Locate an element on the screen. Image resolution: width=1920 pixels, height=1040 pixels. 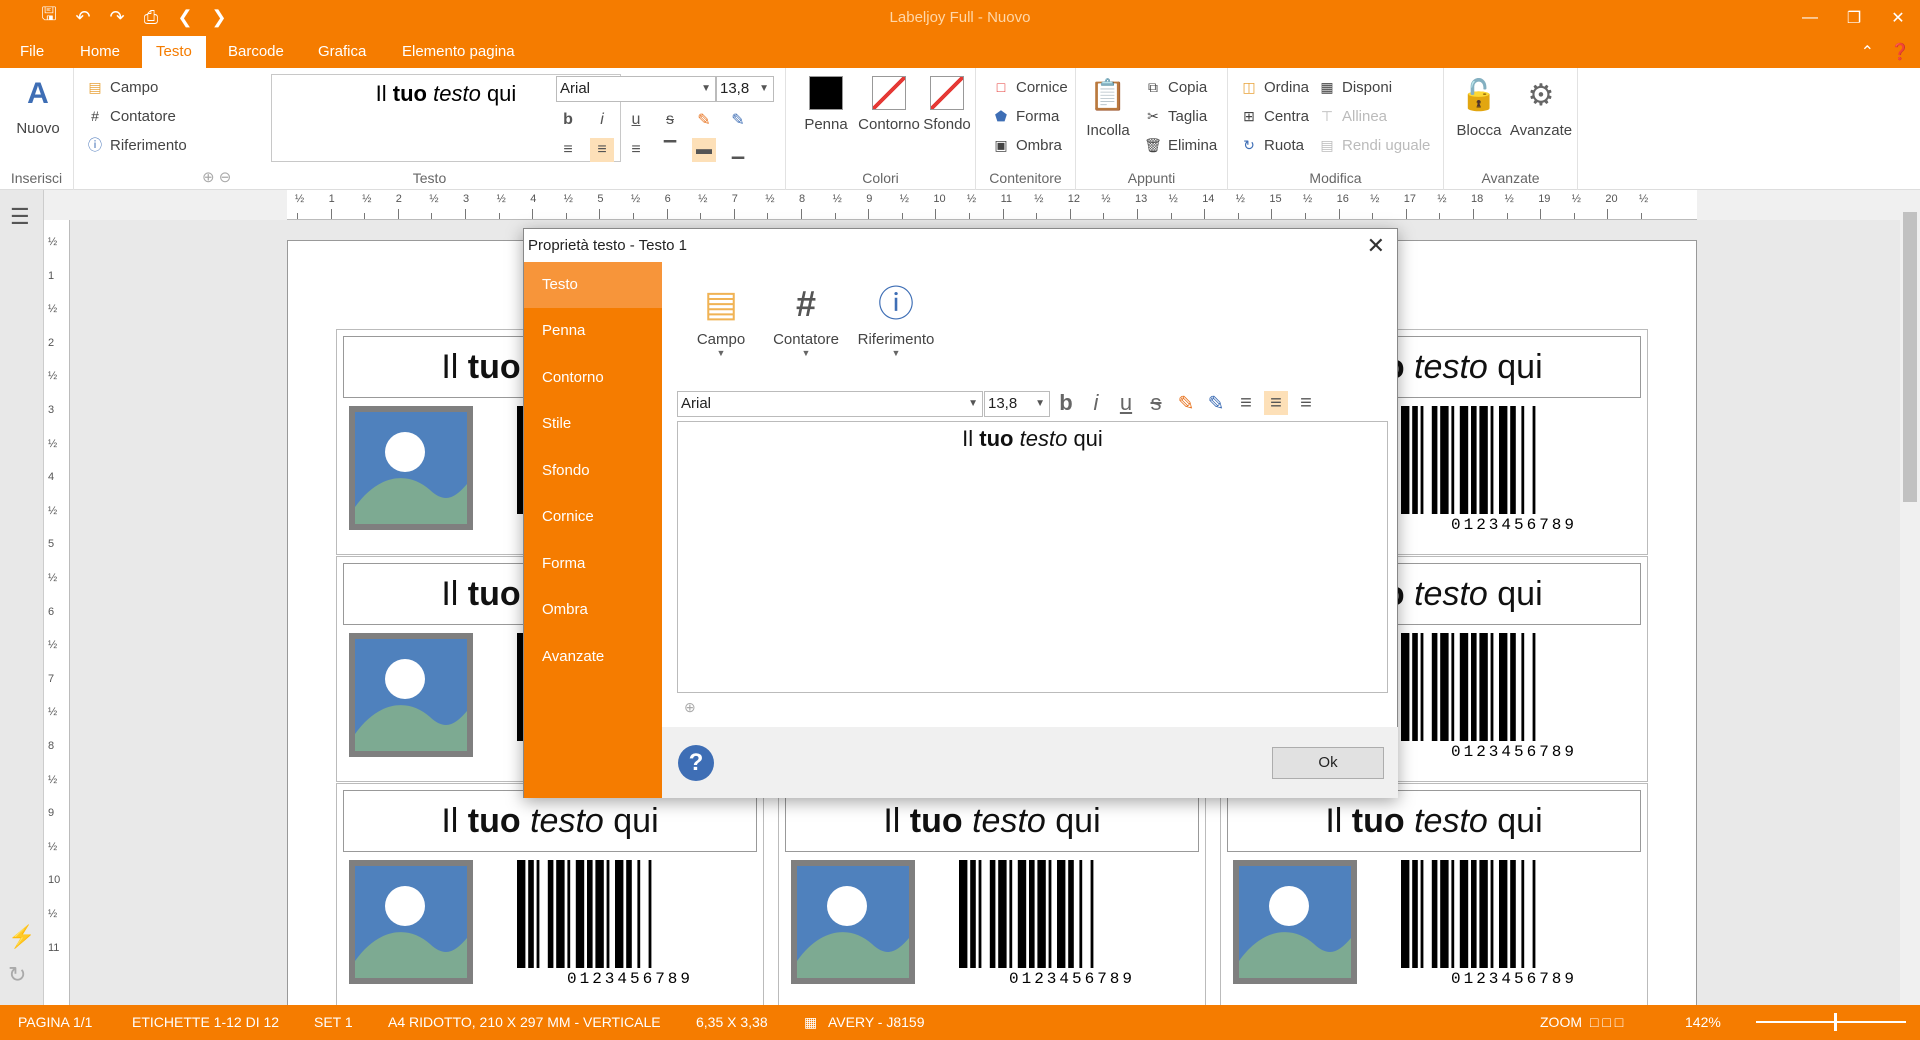
list-view-icon: ☰ is located at coordinates (20, 217).